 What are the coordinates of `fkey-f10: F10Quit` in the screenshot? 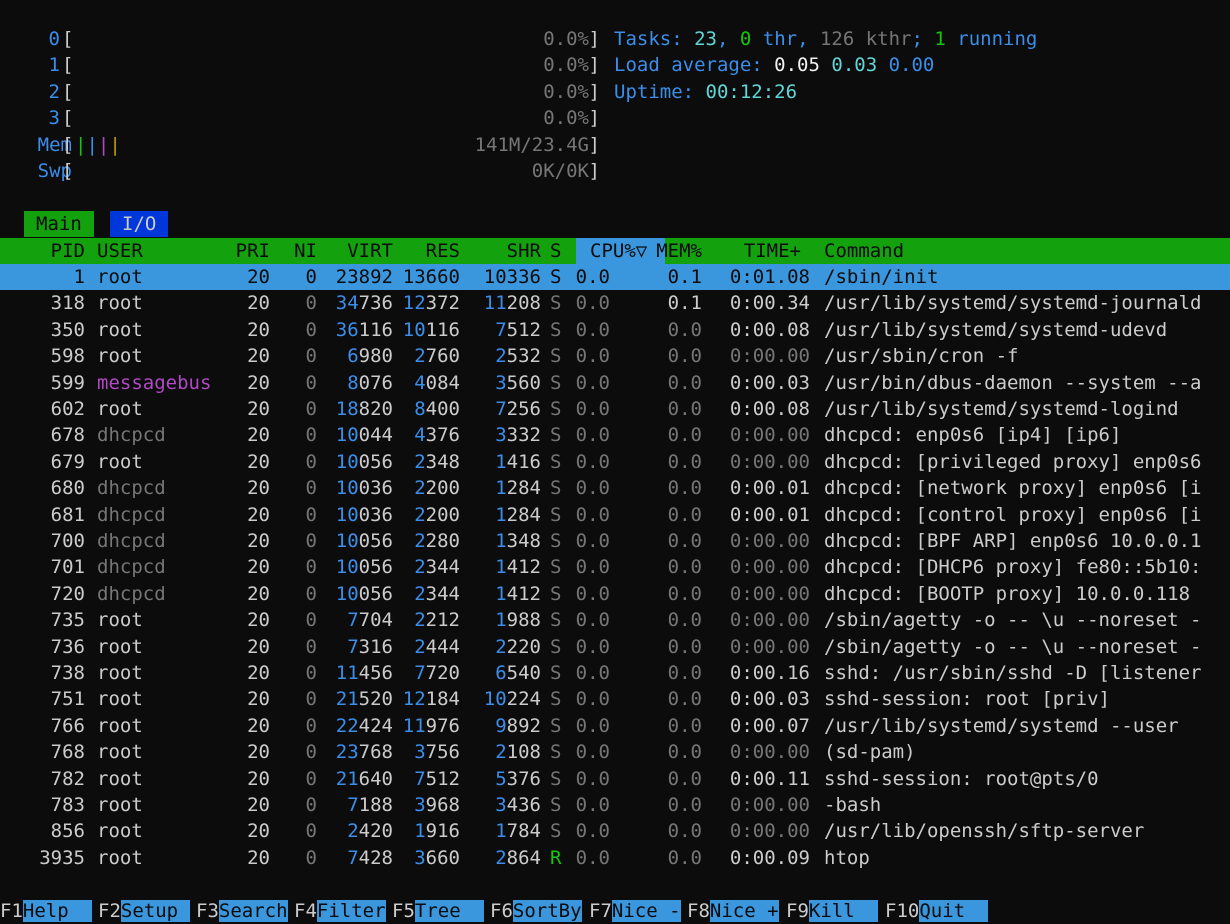 It's located at (936, 911).